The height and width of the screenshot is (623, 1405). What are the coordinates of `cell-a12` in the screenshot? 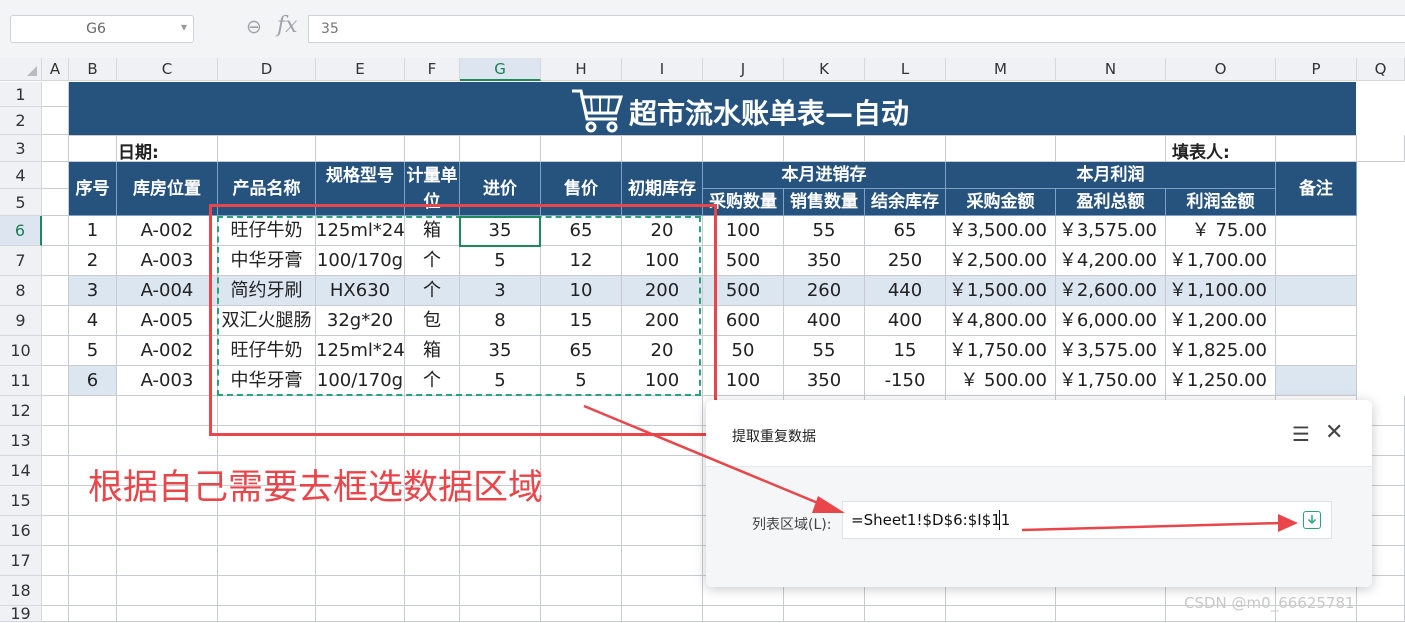 It's located at (55, 411).